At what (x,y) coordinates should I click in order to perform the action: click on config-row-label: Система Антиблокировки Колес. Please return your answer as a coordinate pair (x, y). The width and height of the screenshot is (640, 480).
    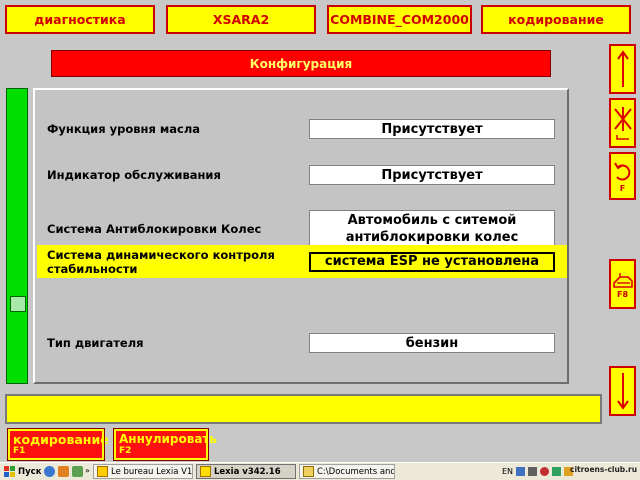
    Looking at the image, I should click on (154, 229).